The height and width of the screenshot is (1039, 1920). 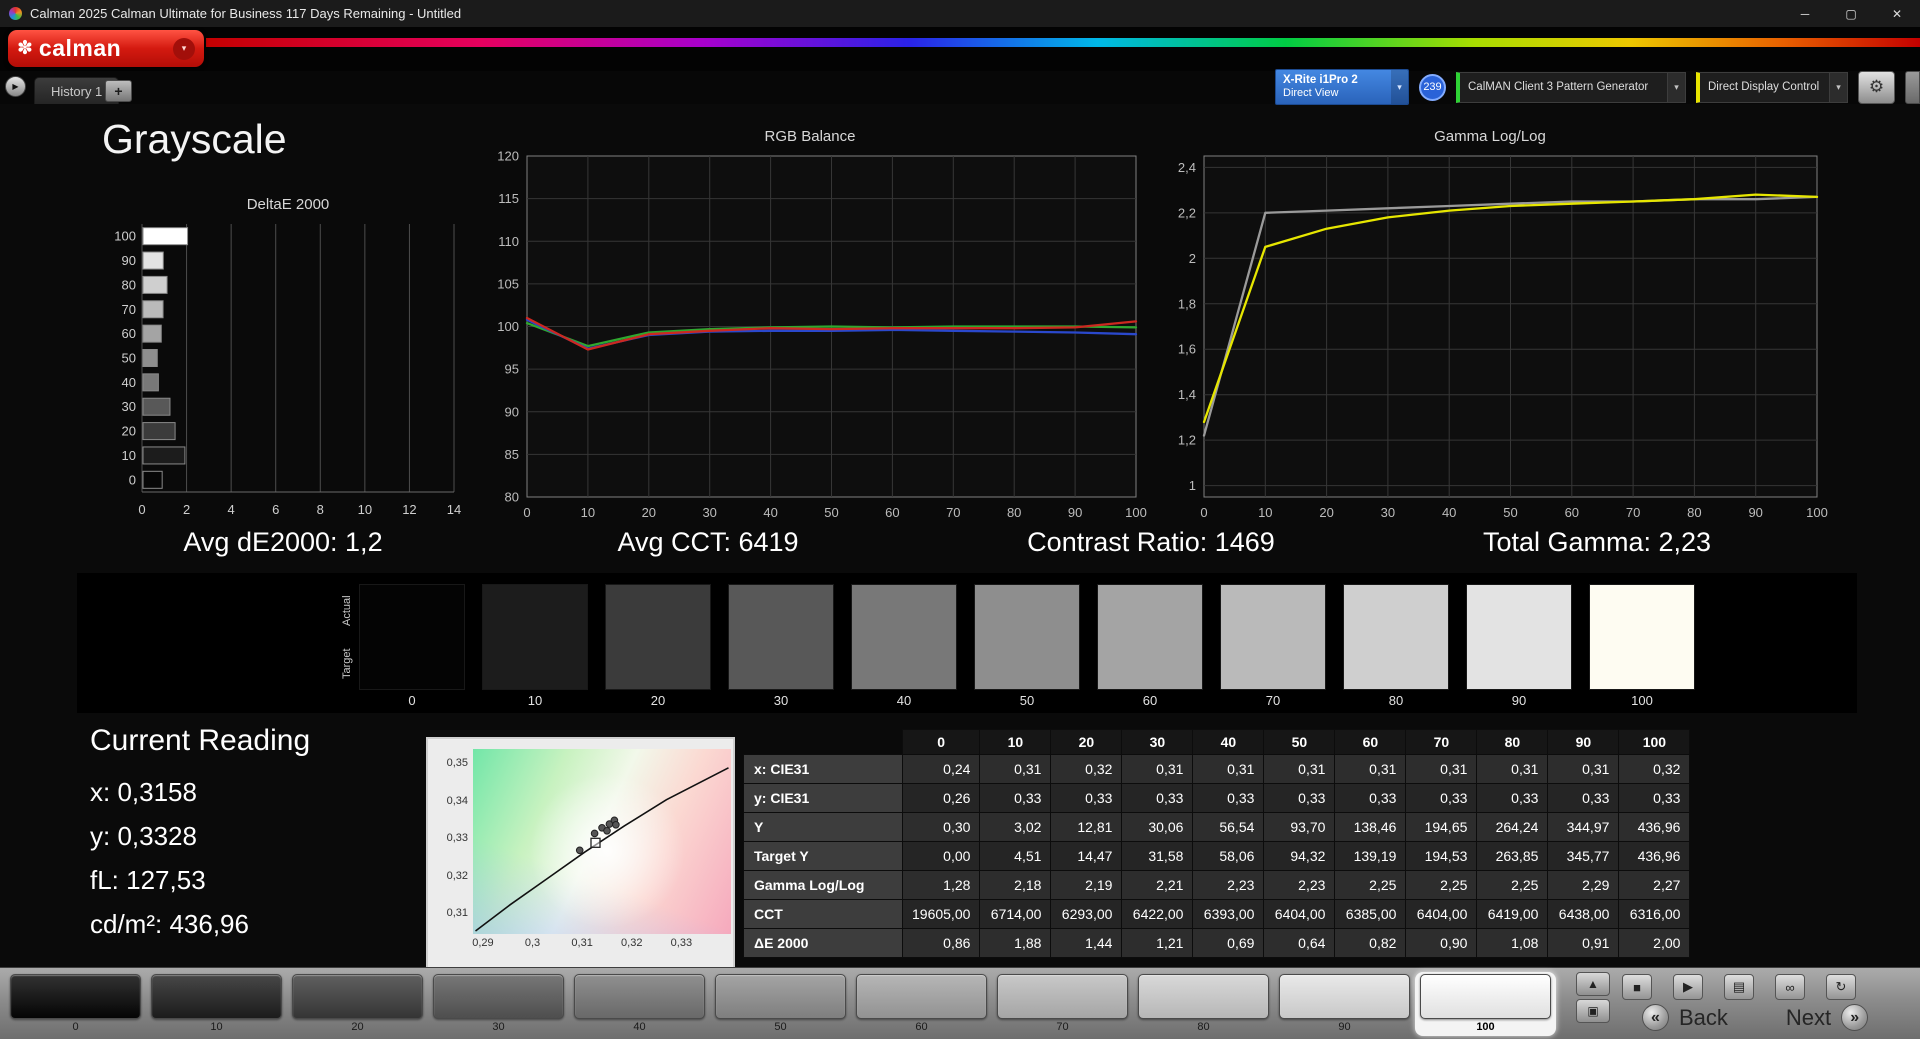 I want to click on close-button: ✕, so click(x=1897, y=13).